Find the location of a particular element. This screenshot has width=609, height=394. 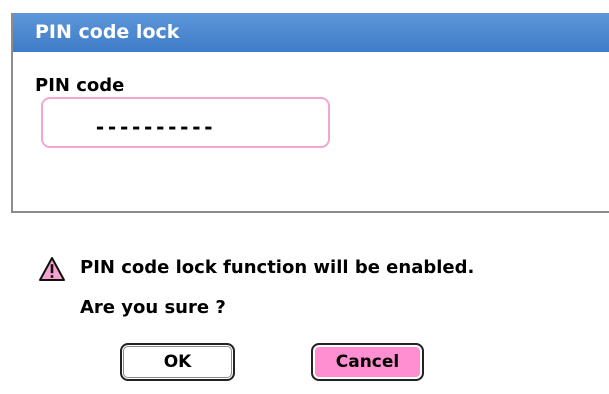

pin-code-value: ---------- is located at coordinates (154, 127).